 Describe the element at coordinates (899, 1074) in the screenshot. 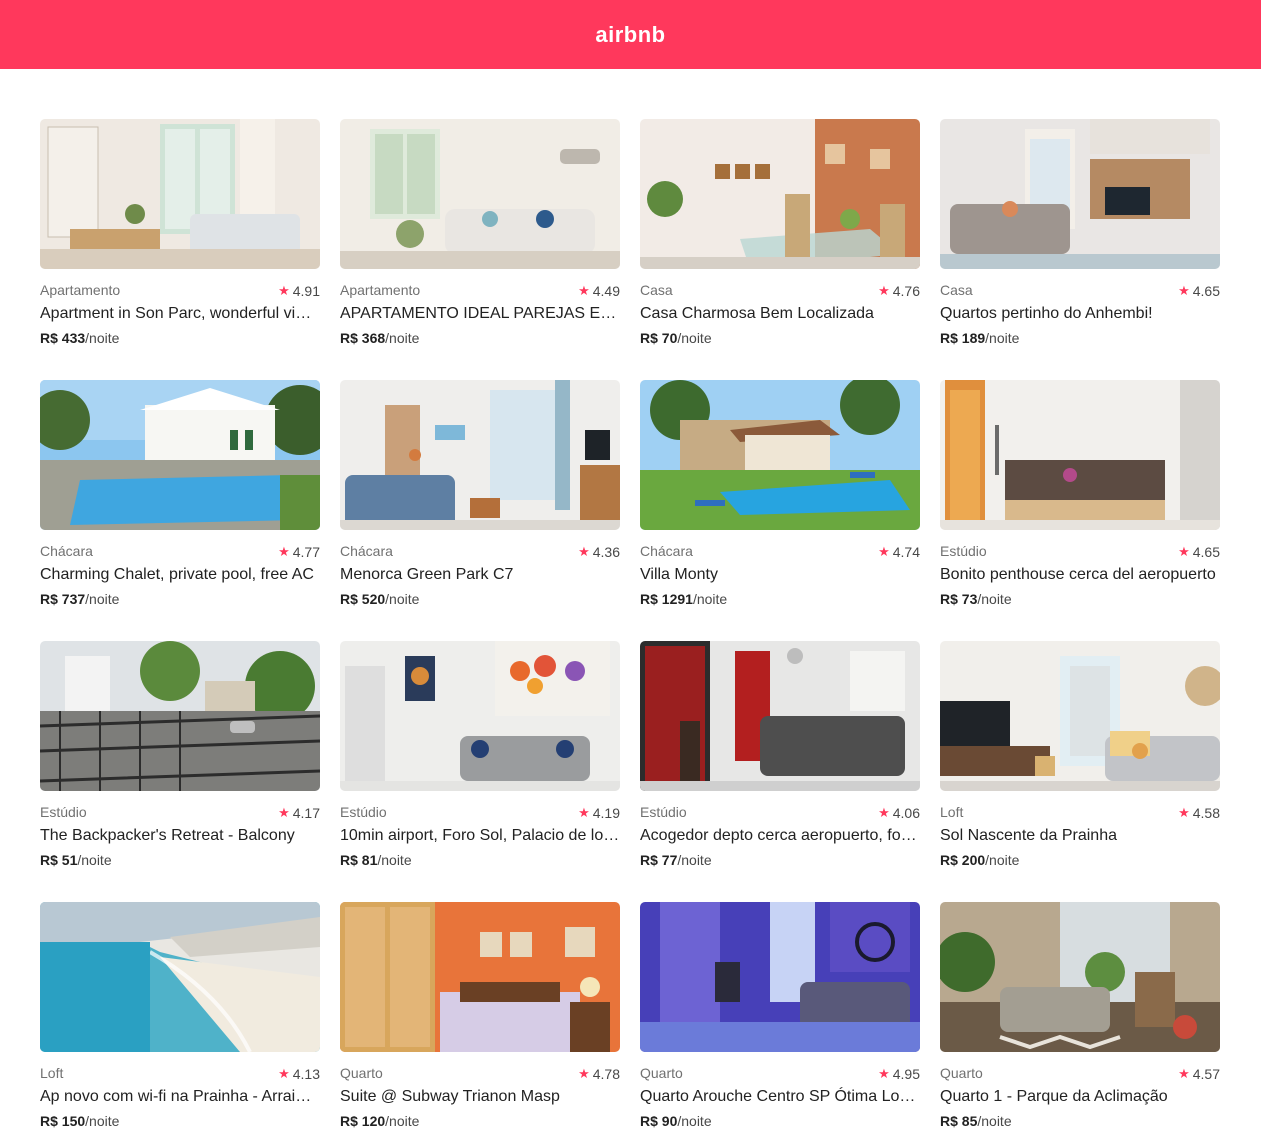

I see `listing-rating: ★ 4.95` at that location.